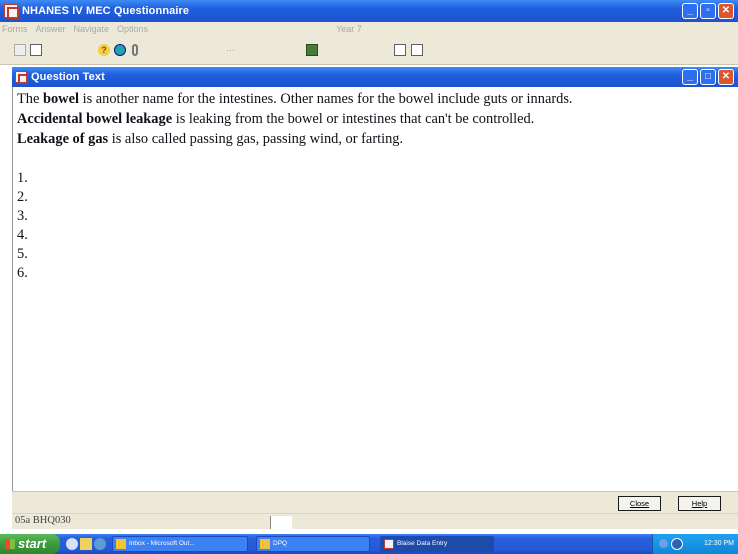 The image size is (738, 554). What do you see at coordinates (63, 139) in the screenshot?
I see `term-leakage-of-gas: Leakage of gas` at bounding box center [63, 139].